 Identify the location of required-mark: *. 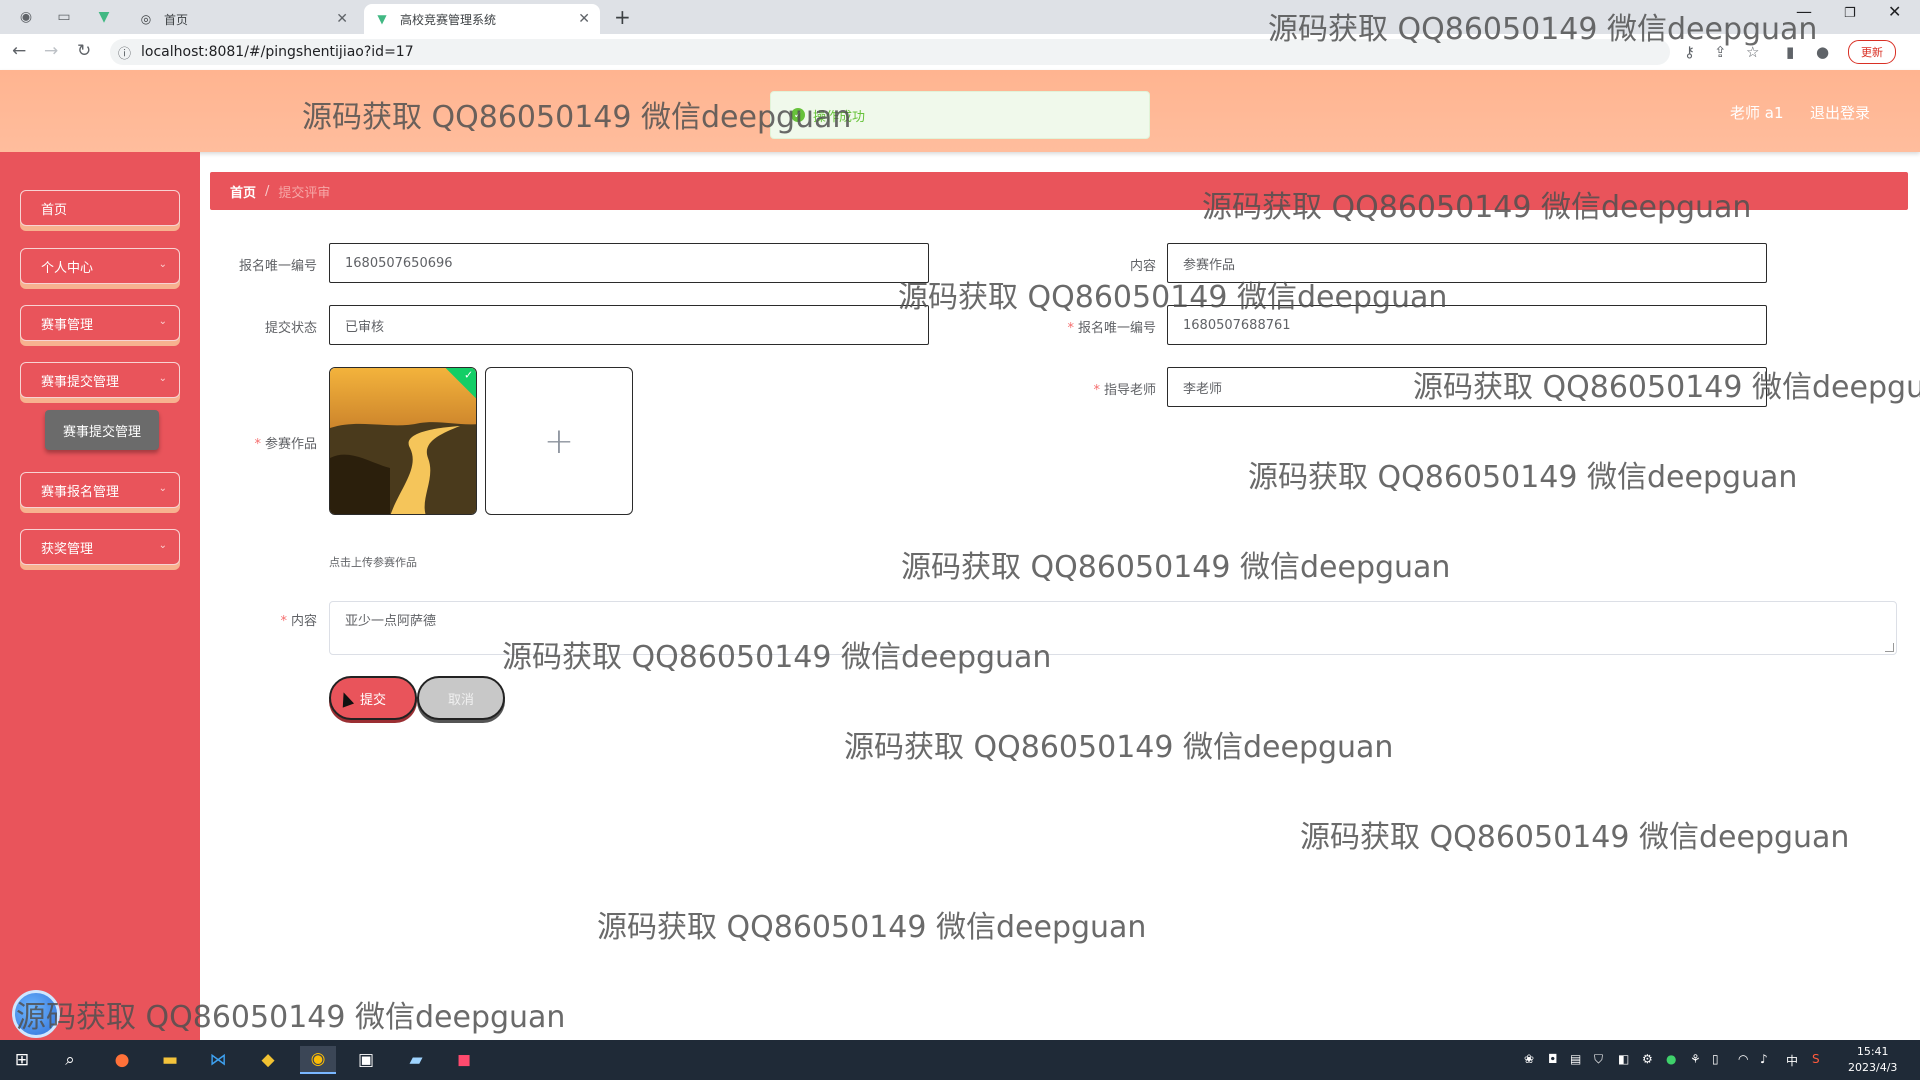
(257, 444).